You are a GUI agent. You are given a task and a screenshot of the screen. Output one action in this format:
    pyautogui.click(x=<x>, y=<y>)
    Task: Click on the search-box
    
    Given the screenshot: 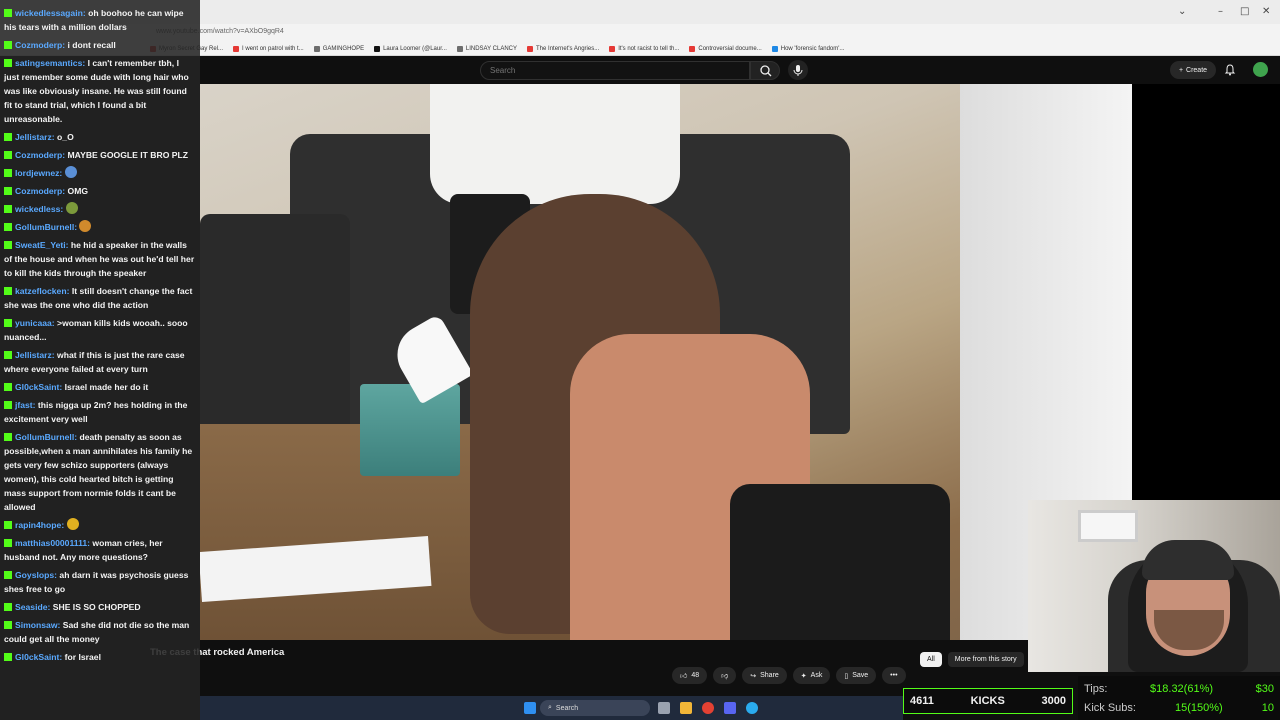 What is the action you would take?
    pyautogui.click(x=615, y=70)
    